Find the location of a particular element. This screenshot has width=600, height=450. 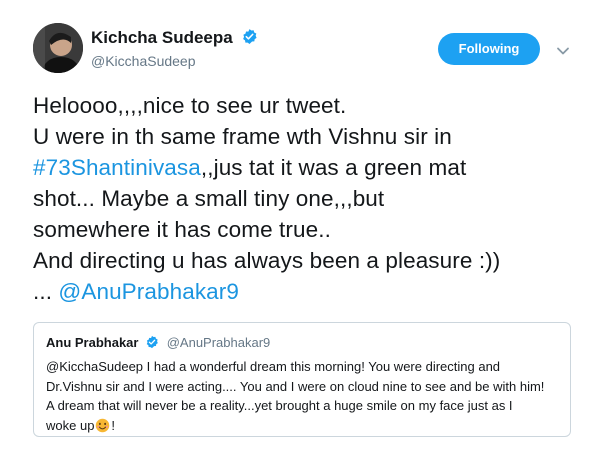

quoted-tweet-header: Anu Prabhakar @AnuPrabhakar9 is located at coordinates (158, 343).